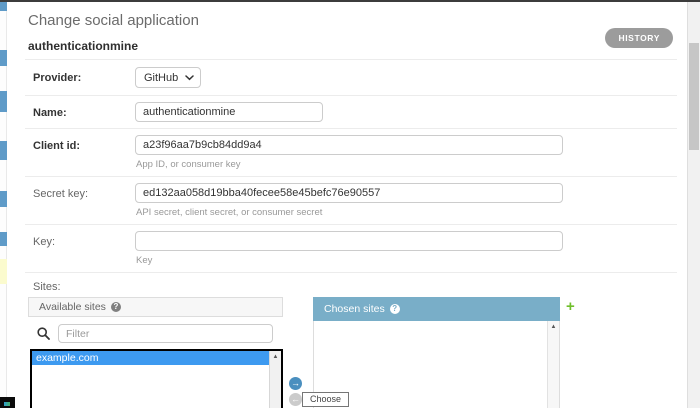  I want to click on search-icon, so click(43, 333).